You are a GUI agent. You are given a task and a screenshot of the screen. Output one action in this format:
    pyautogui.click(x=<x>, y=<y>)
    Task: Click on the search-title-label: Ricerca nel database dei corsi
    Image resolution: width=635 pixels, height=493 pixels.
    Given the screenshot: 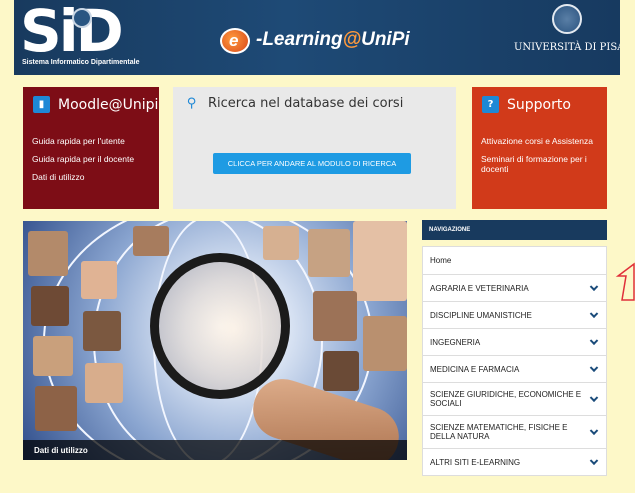 What is the action you would take?
    pyautogui.click(x=306, y=103)
    